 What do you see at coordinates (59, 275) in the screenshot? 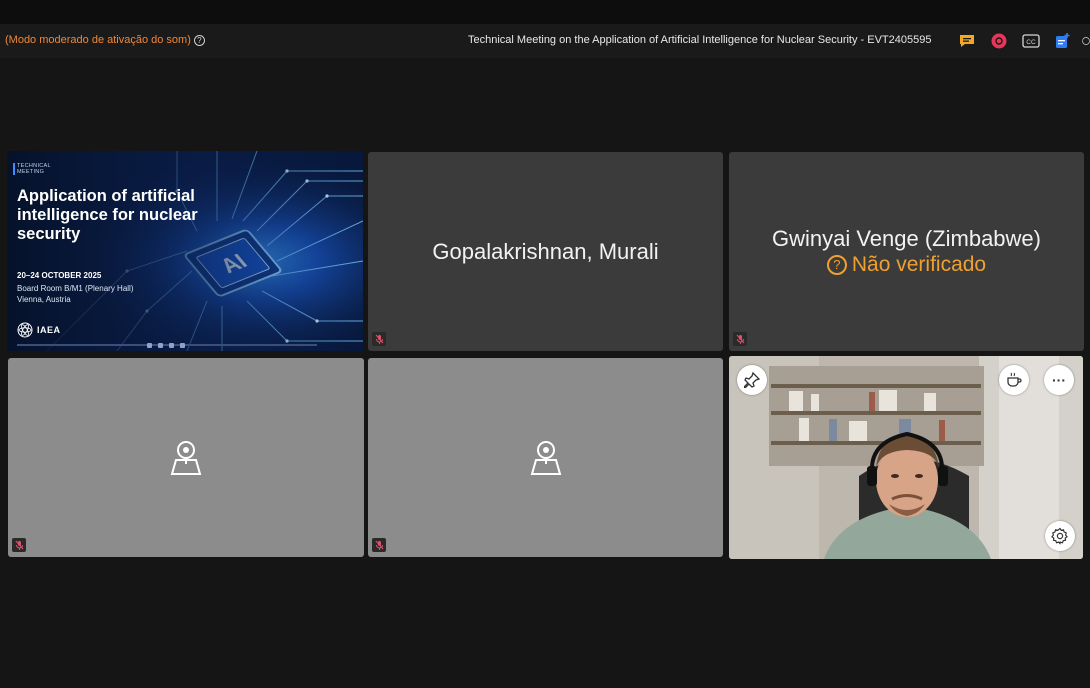
I see `slide-date: 20–24 OCTOBER 2025` at bounding box center [59, 275].